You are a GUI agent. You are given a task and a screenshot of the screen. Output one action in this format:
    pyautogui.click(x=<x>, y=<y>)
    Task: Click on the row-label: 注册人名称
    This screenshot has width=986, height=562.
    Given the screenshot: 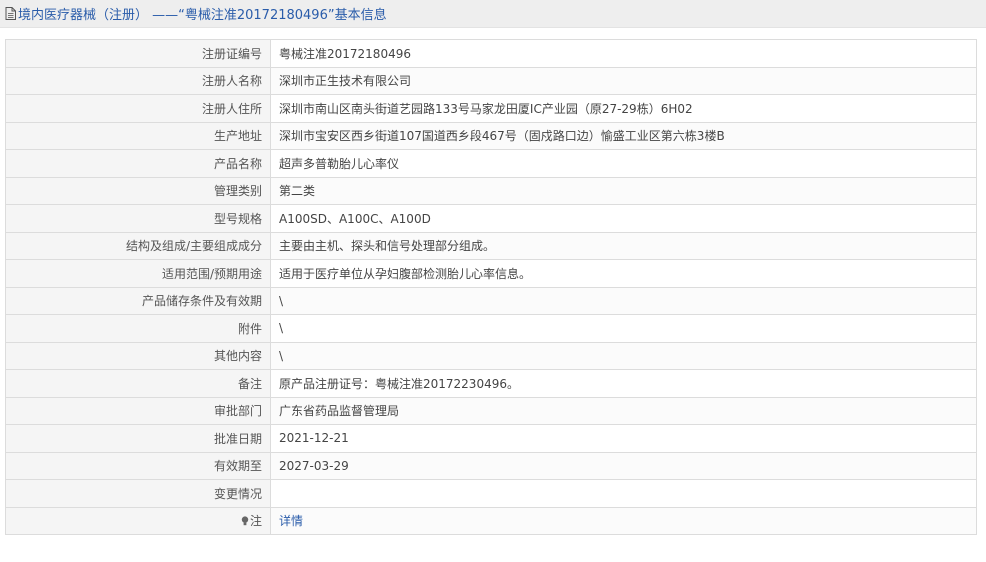 What is the action you would take?
    pyautogui.click(x=138, y=80)
    